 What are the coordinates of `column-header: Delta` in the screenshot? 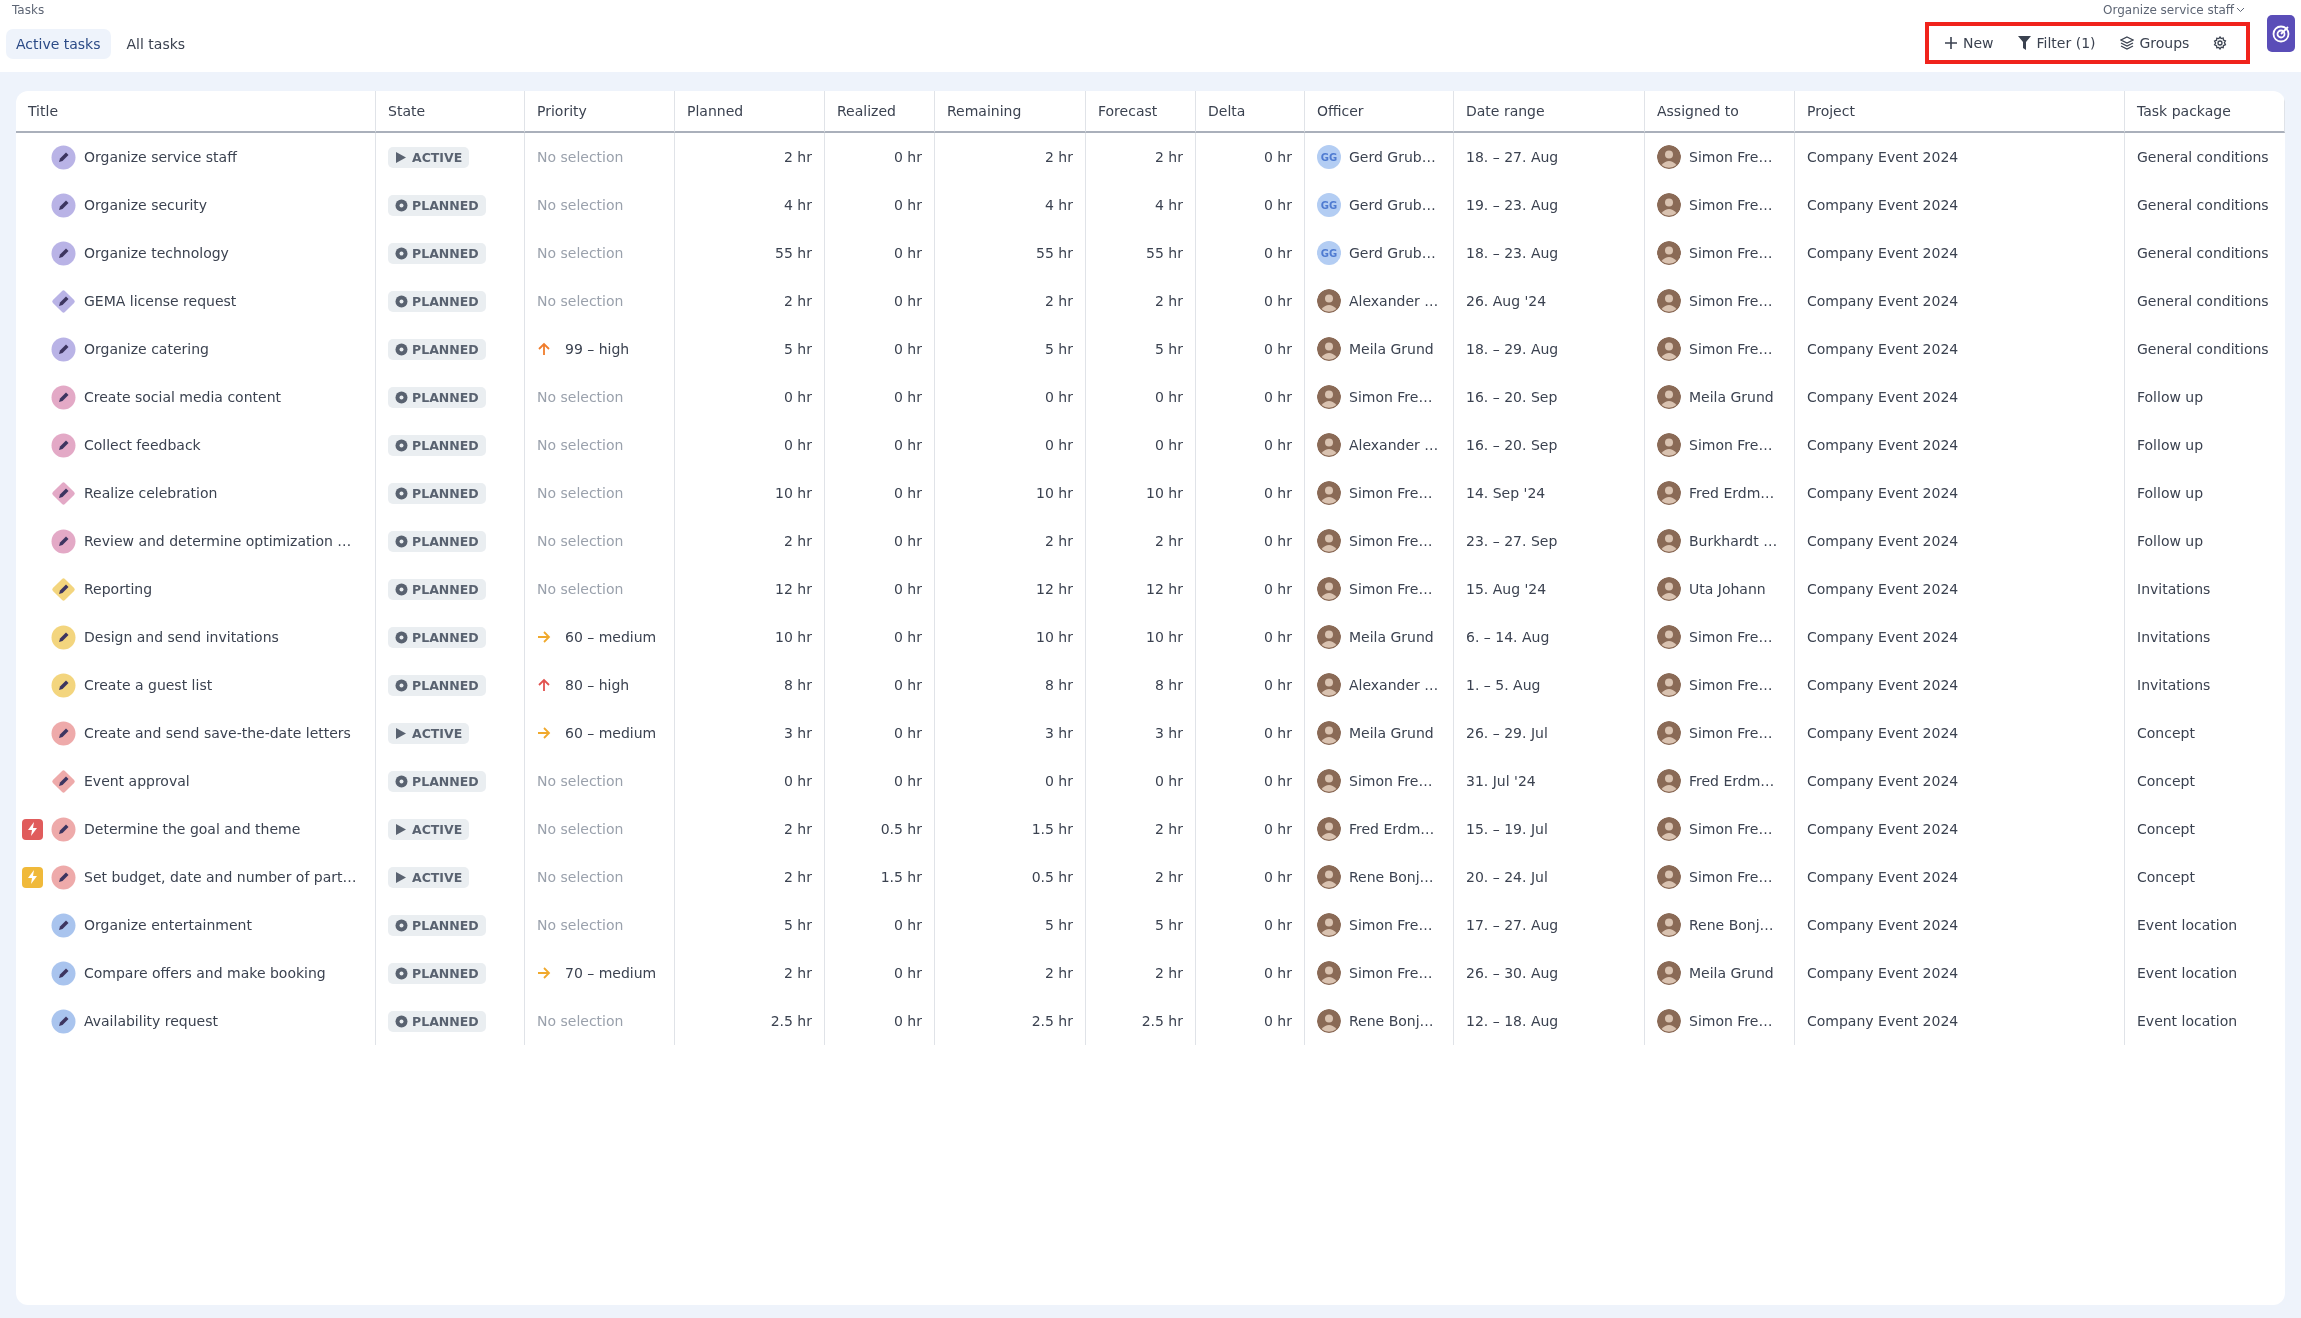 It's located at (1250, 112).